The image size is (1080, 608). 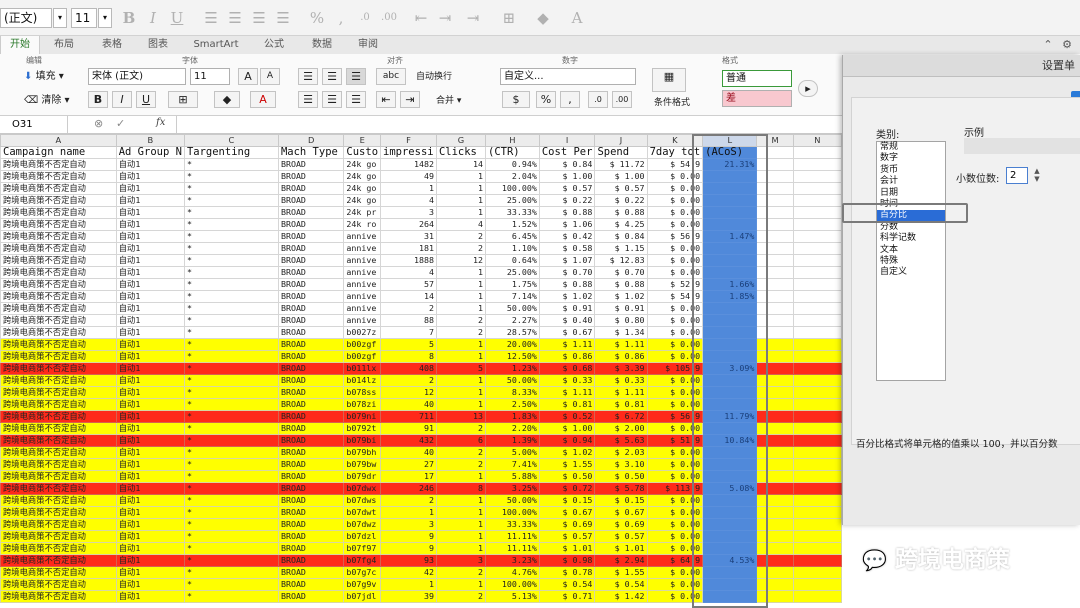 I want to click on cell: b078zi, so click(x=362, y=404).